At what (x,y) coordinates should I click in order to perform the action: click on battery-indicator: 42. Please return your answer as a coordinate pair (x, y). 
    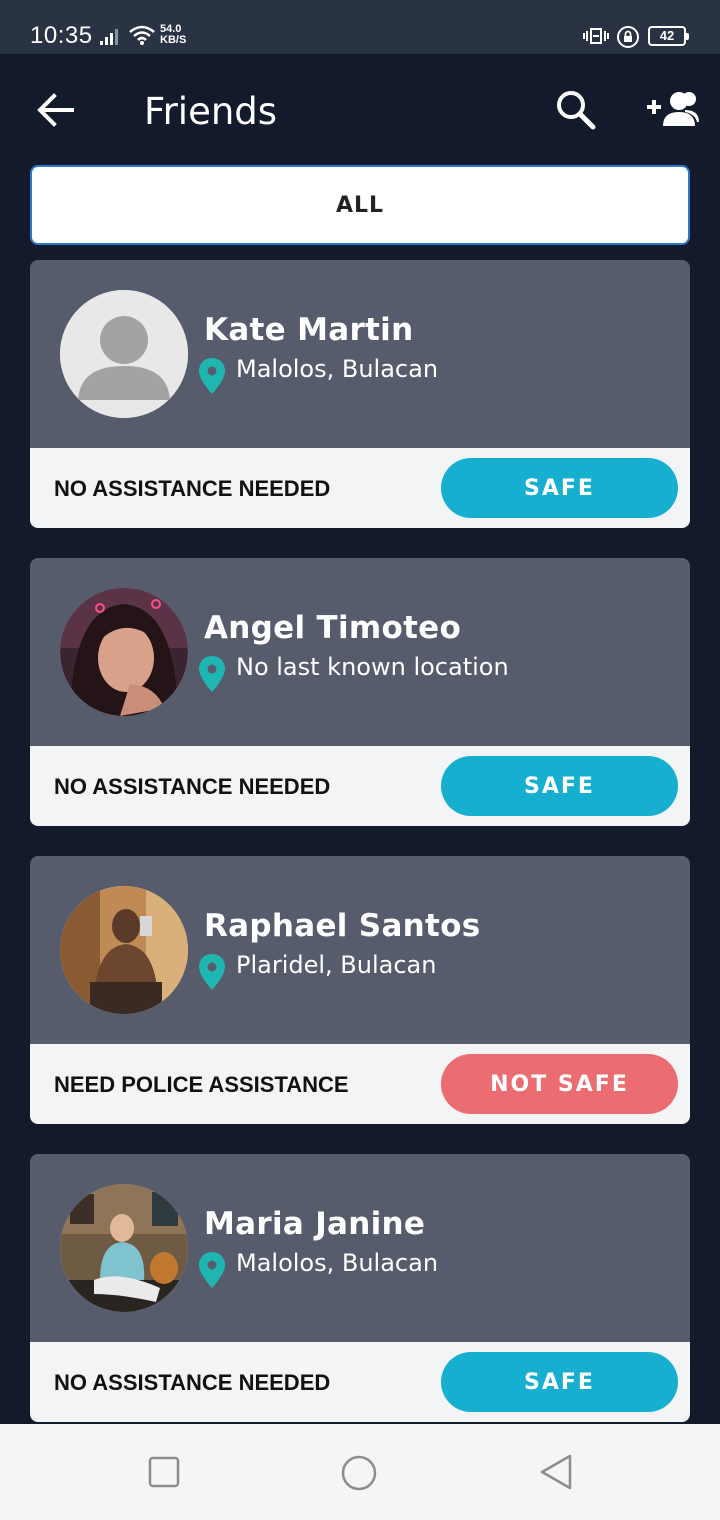
    Looking at the image, I should click on (668, 36).